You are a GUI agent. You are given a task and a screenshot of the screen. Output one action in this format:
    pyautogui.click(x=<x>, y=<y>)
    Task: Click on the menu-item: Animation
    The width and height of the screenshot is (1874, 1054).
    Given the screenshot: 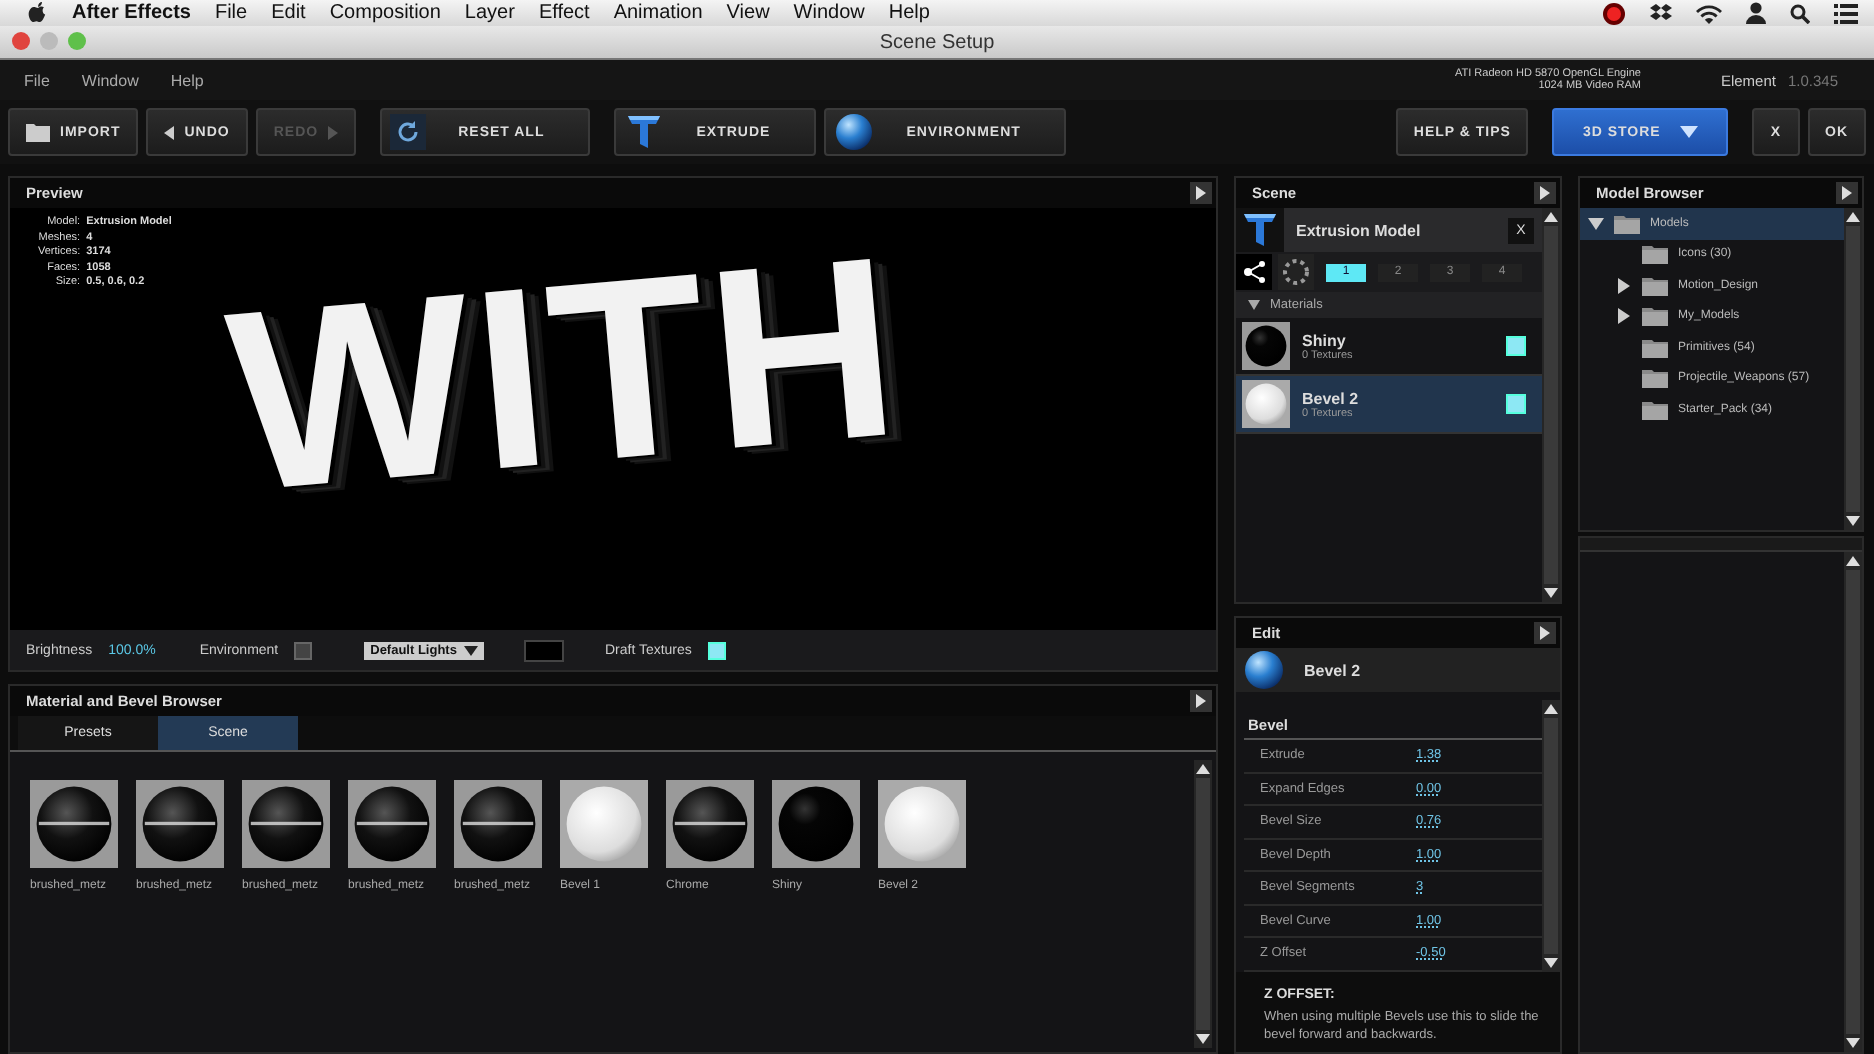 What is the action you would take?
    pyautogui.click(x=658, y=13)
    